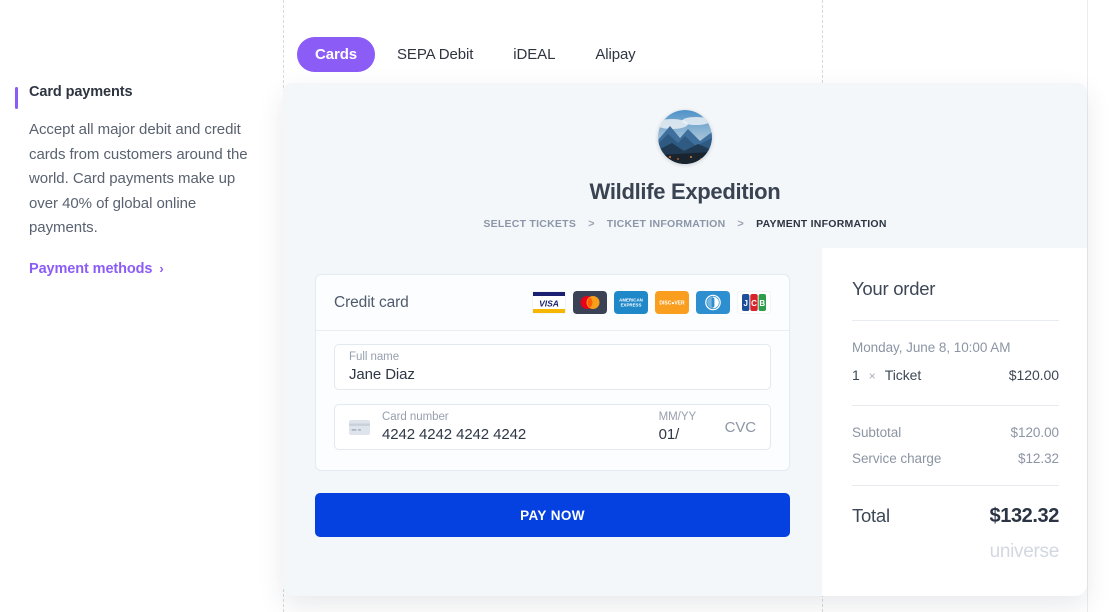  What do you see at coordinates (81, 92) in the screenshot?
I see `sidebar-title: Card payments` at bounding box center [81, 92].